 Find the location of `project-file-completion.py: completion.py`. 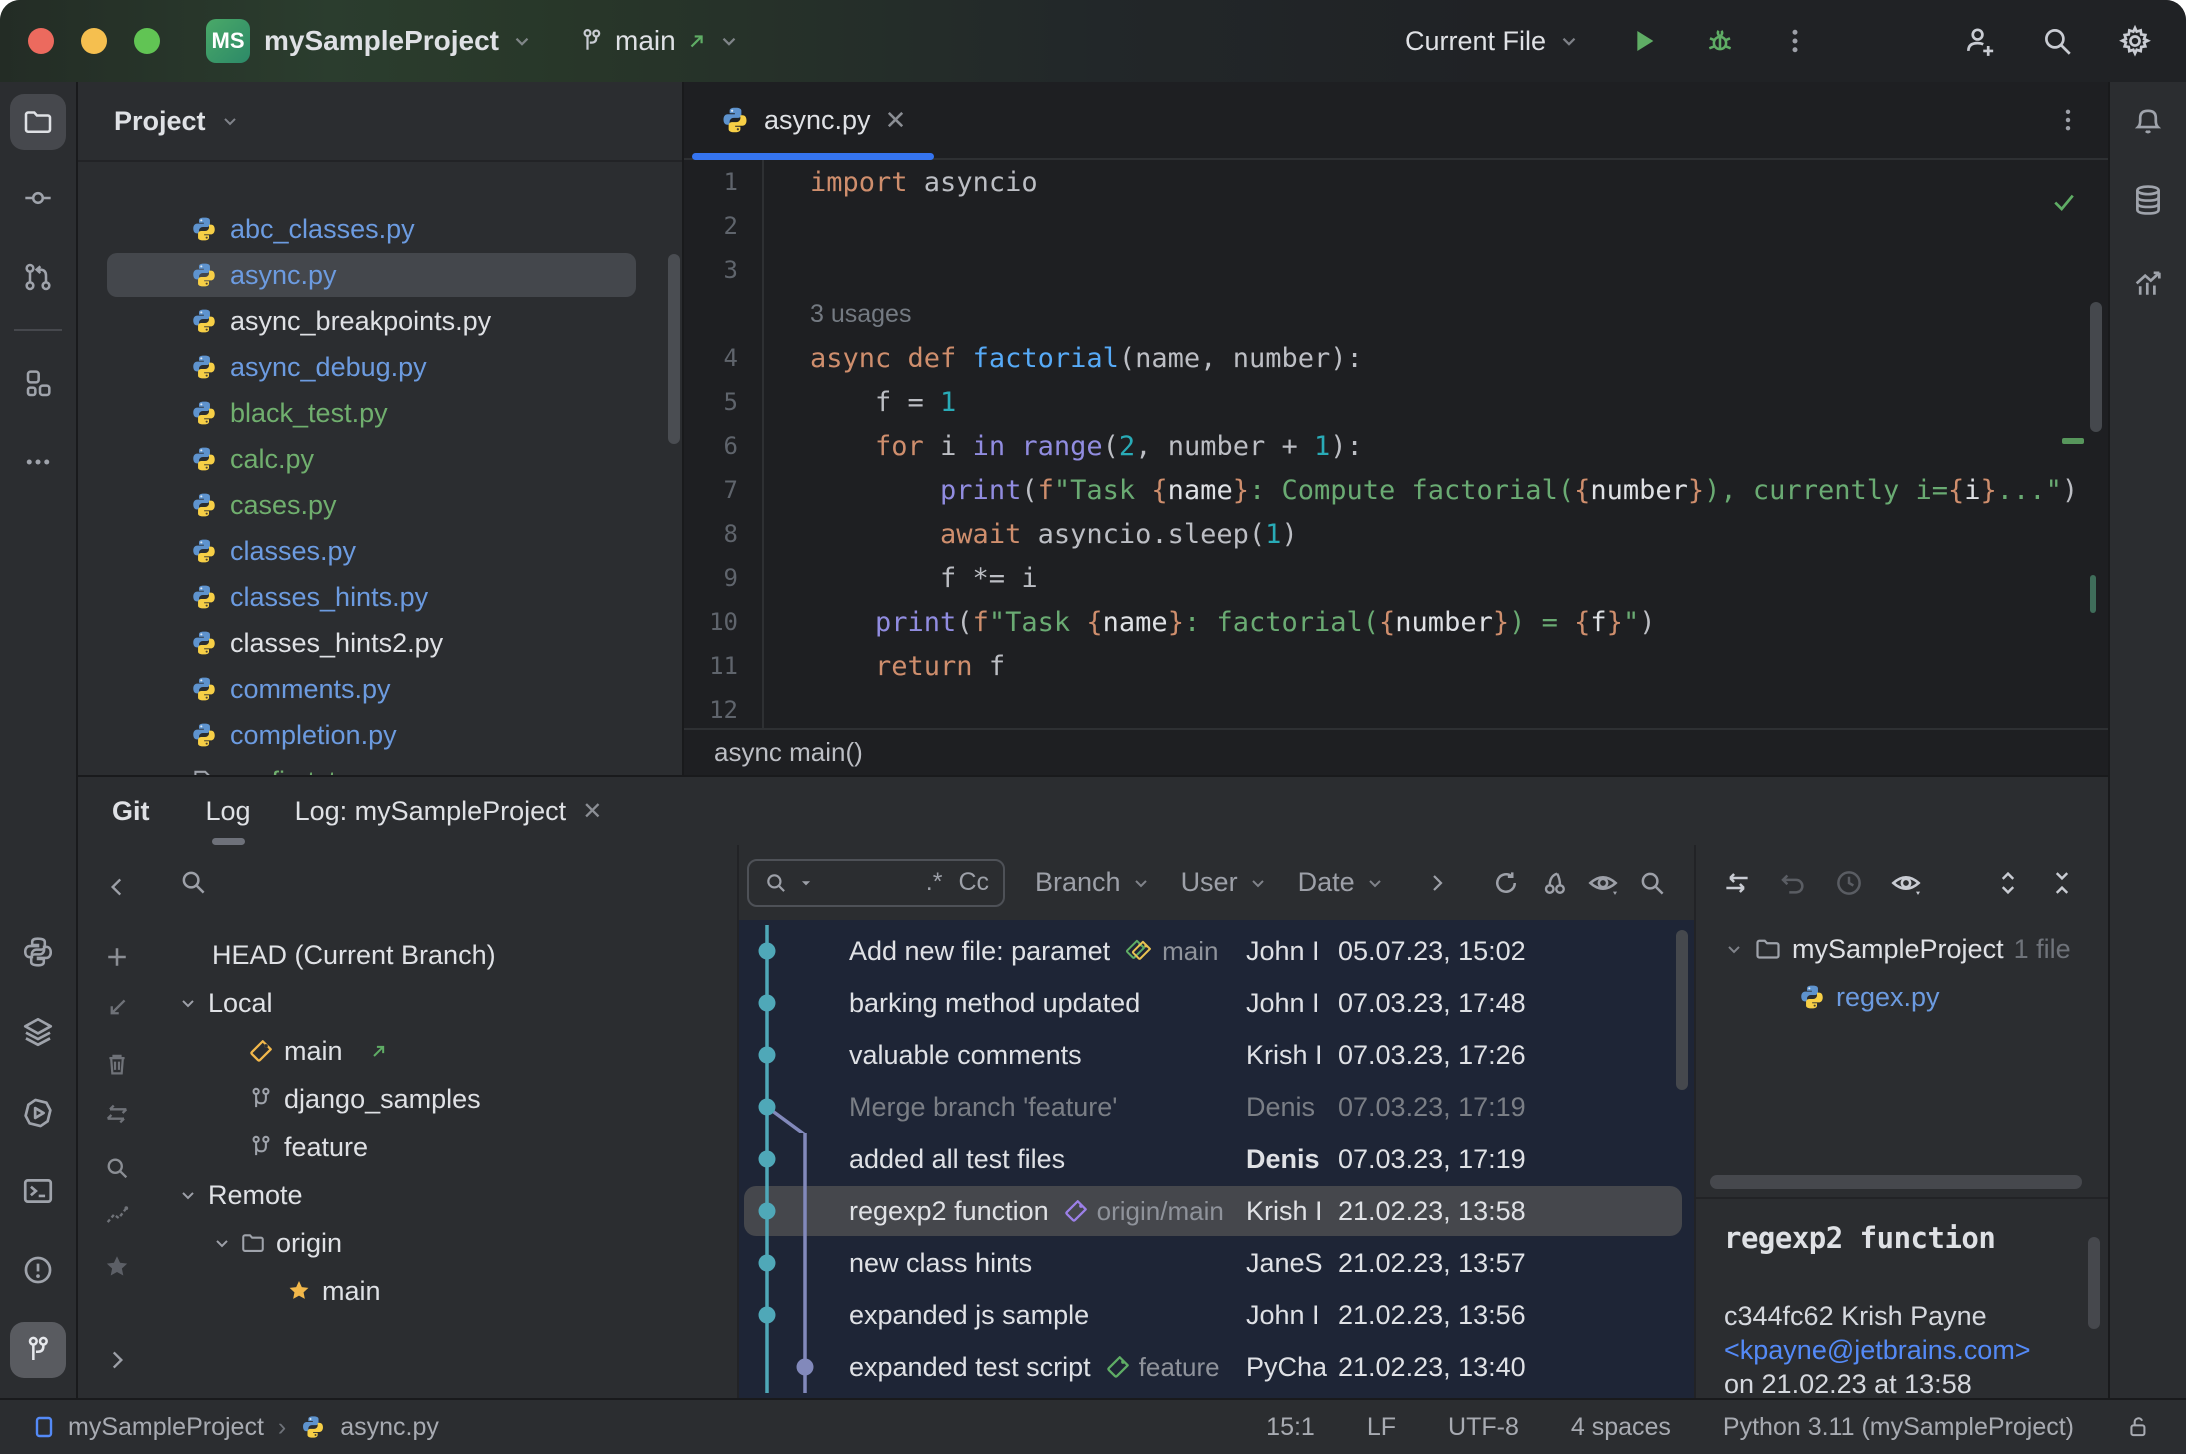

project-file-completion.py: completion.py is located at coordinates (380, 735).